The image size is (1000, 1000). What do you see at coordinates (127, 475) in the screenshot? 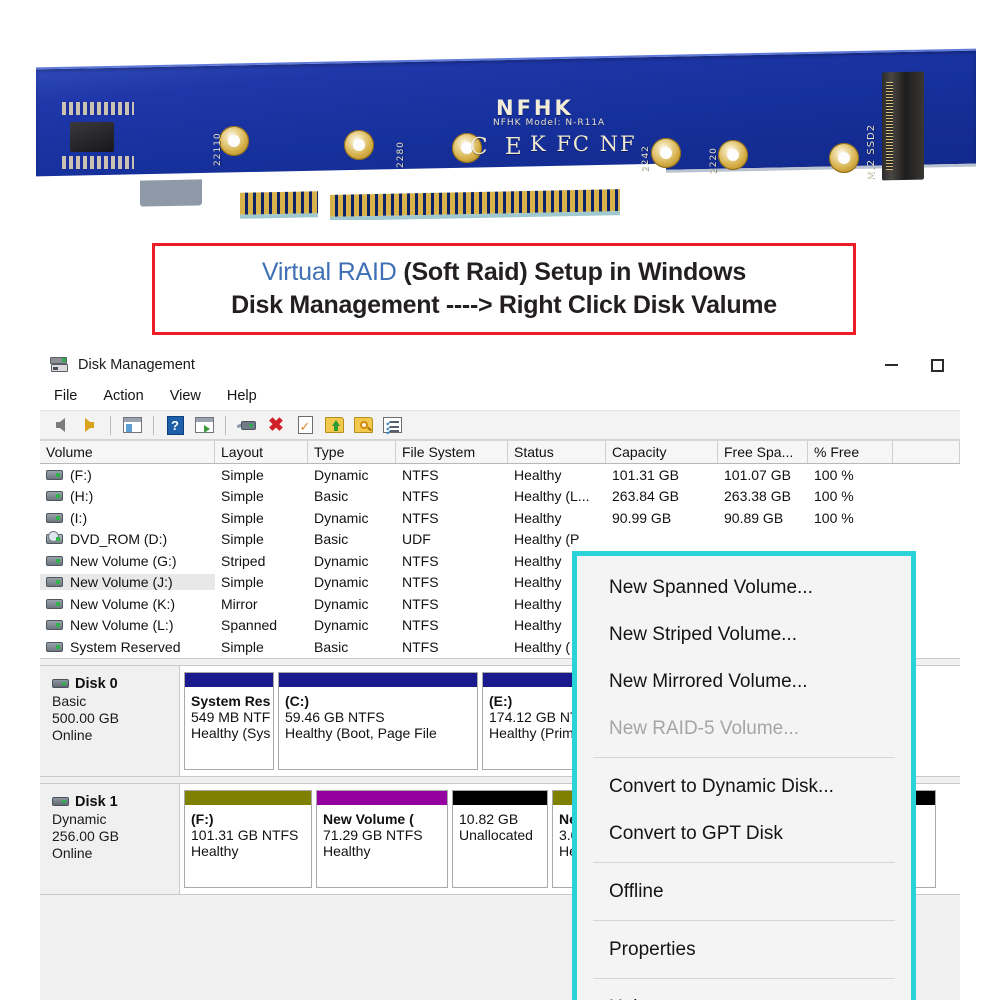
I see `cell-volume: (F:)` at bounding box center [127, 475].